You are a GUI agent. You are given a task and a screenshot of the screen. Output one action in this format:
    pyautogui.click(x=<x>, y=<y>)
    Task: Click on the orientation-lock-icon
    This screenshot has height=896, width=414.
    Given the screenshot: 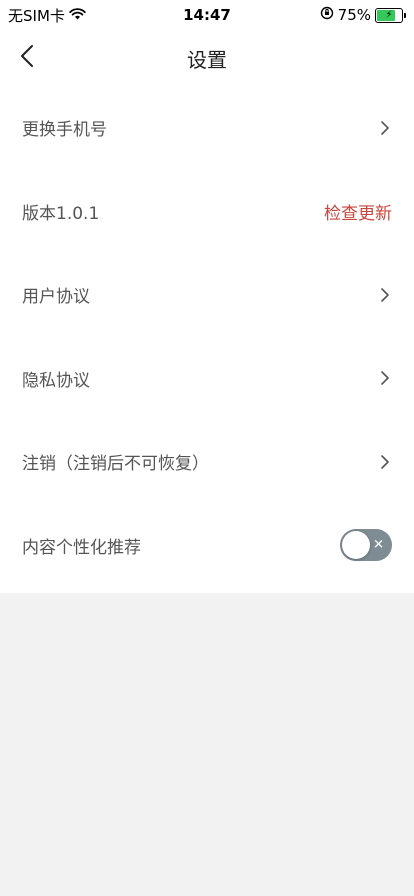 What is the action you would take?
    pyautogui.click(x=327, y=15)
    